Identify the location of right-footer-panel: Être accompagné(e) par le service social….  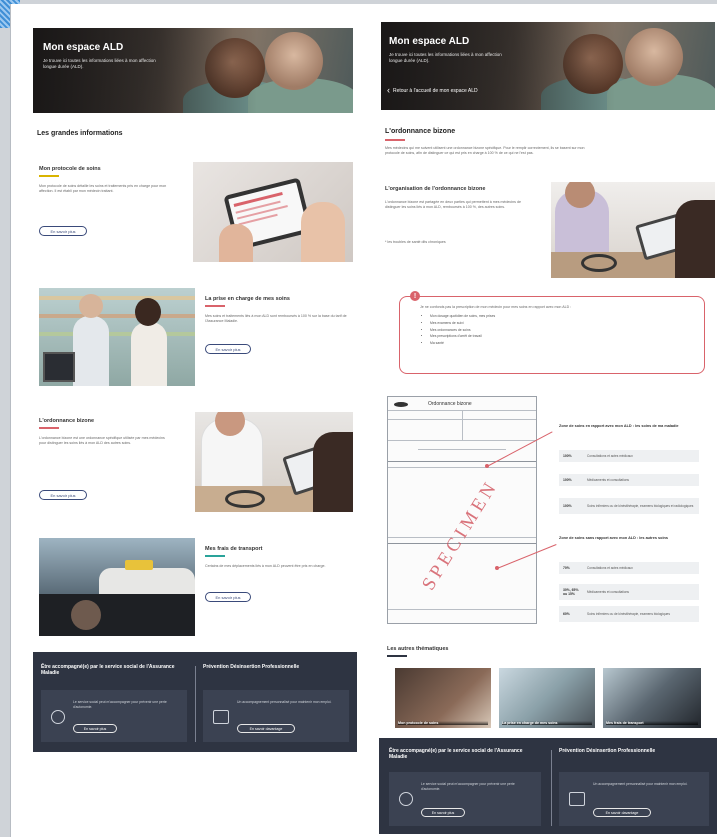
(548, 786).